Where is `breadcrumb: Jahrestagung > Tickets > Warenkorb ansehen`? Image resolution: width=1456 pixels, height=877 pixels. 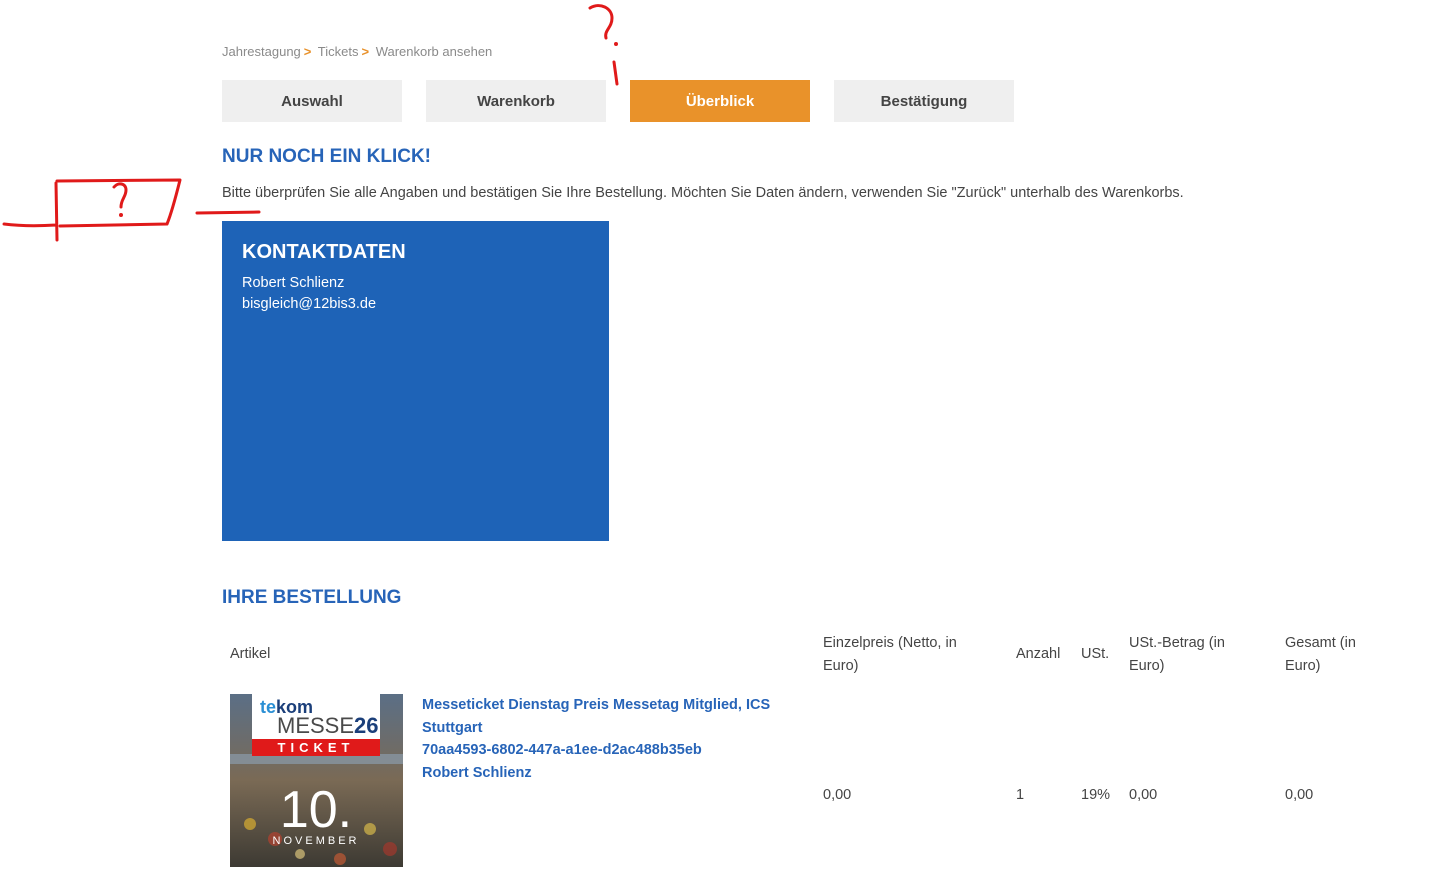 breadcrumb: Jahrestagung > Tickets > Warenkorb ansehen is located at coordinates (357, 51).